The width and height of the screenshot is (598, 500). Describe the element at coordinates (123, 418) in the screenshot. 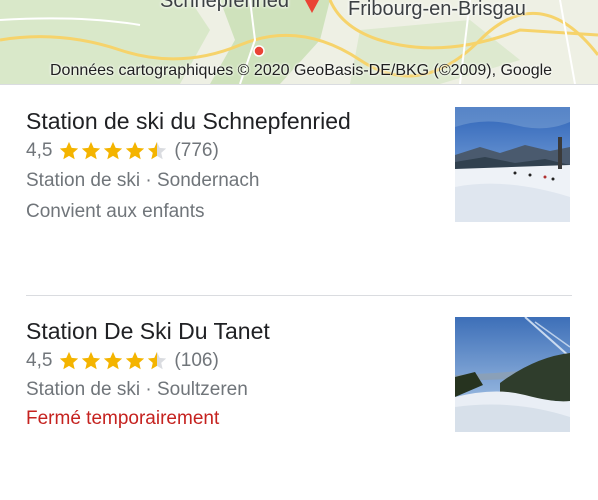

I see `closed-status: Fermé temporairement` at that location.